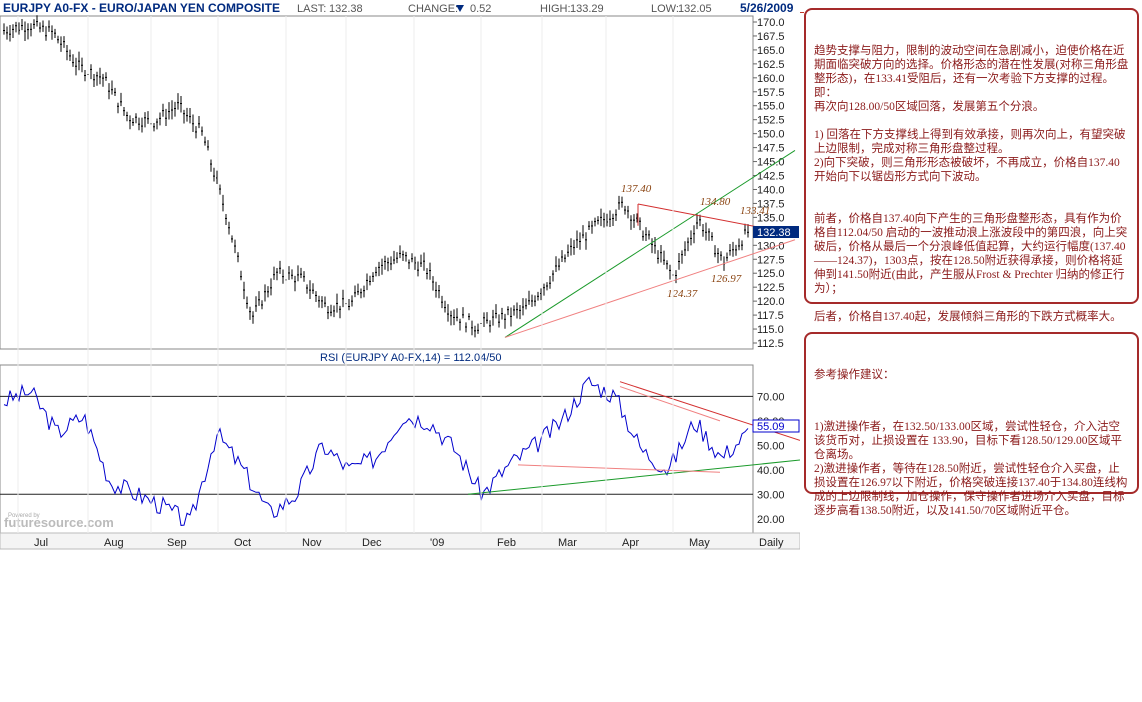  I want to click on rsi-tick-label: 30.00, so click(771, 495).